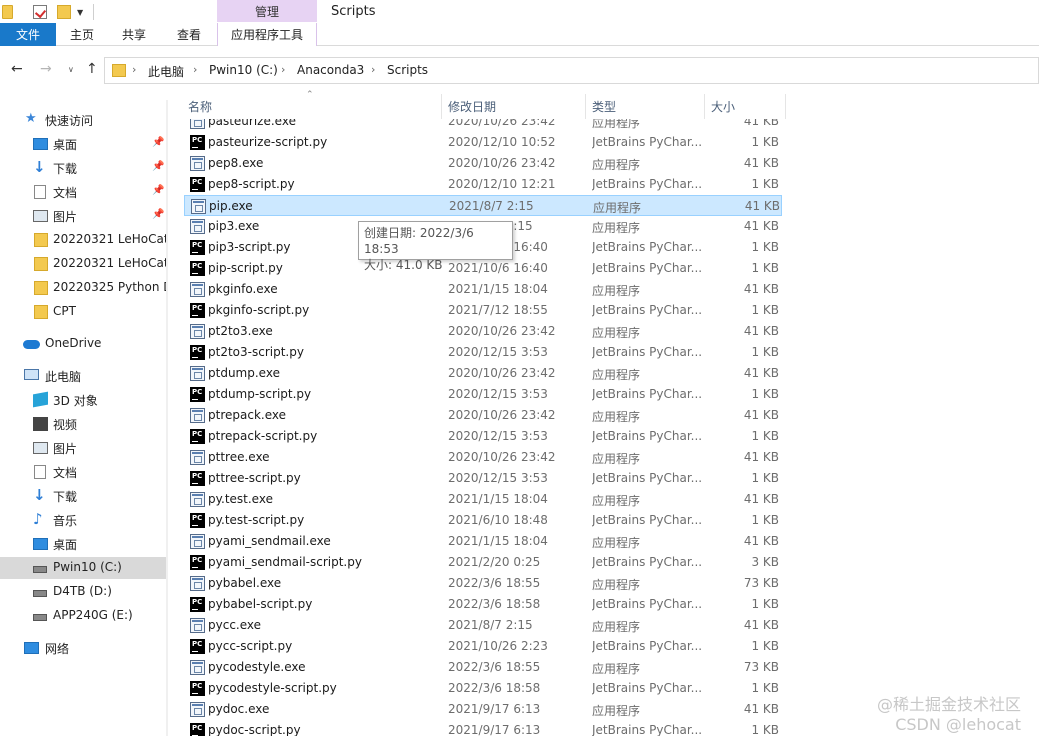 This screenshot has width=1039, height=736. Describe the element at coordinates (82, 34) in the screenshot. I see `tab-home: 主页` at that location.